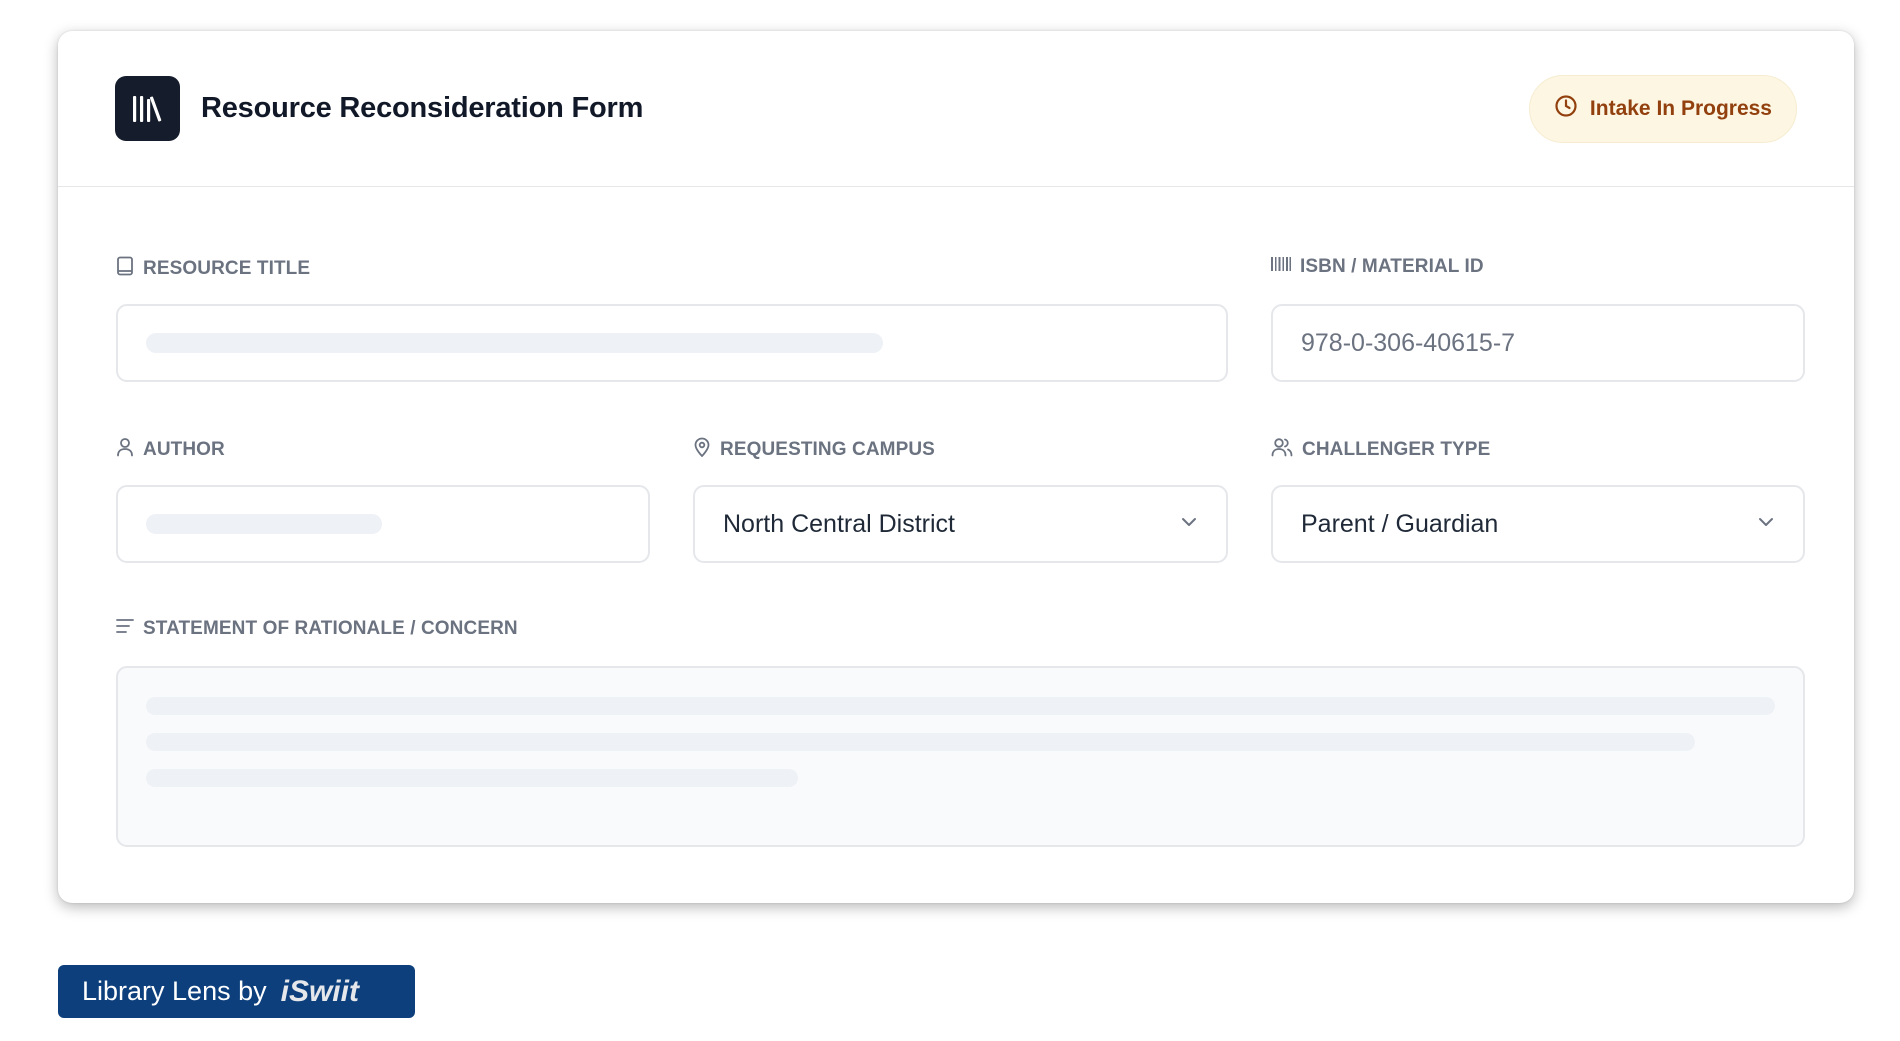 This screenshot has width=1900, height=1041. What do you see at coordinates (839, 523) in the screenshot?
I see `campus-selected-value: North Central District` at bounding box center [839, 523].